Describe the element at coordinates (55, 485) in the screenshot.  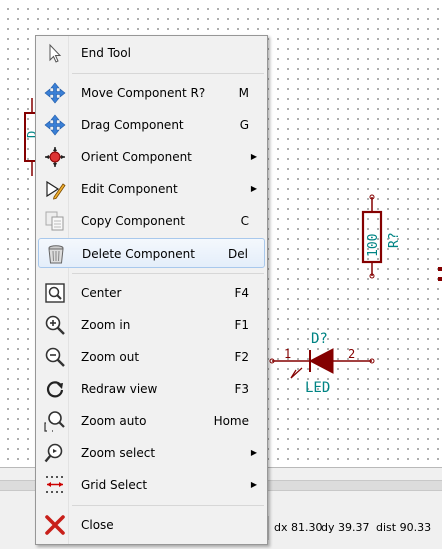
I see `grid-select-icon` at that location.